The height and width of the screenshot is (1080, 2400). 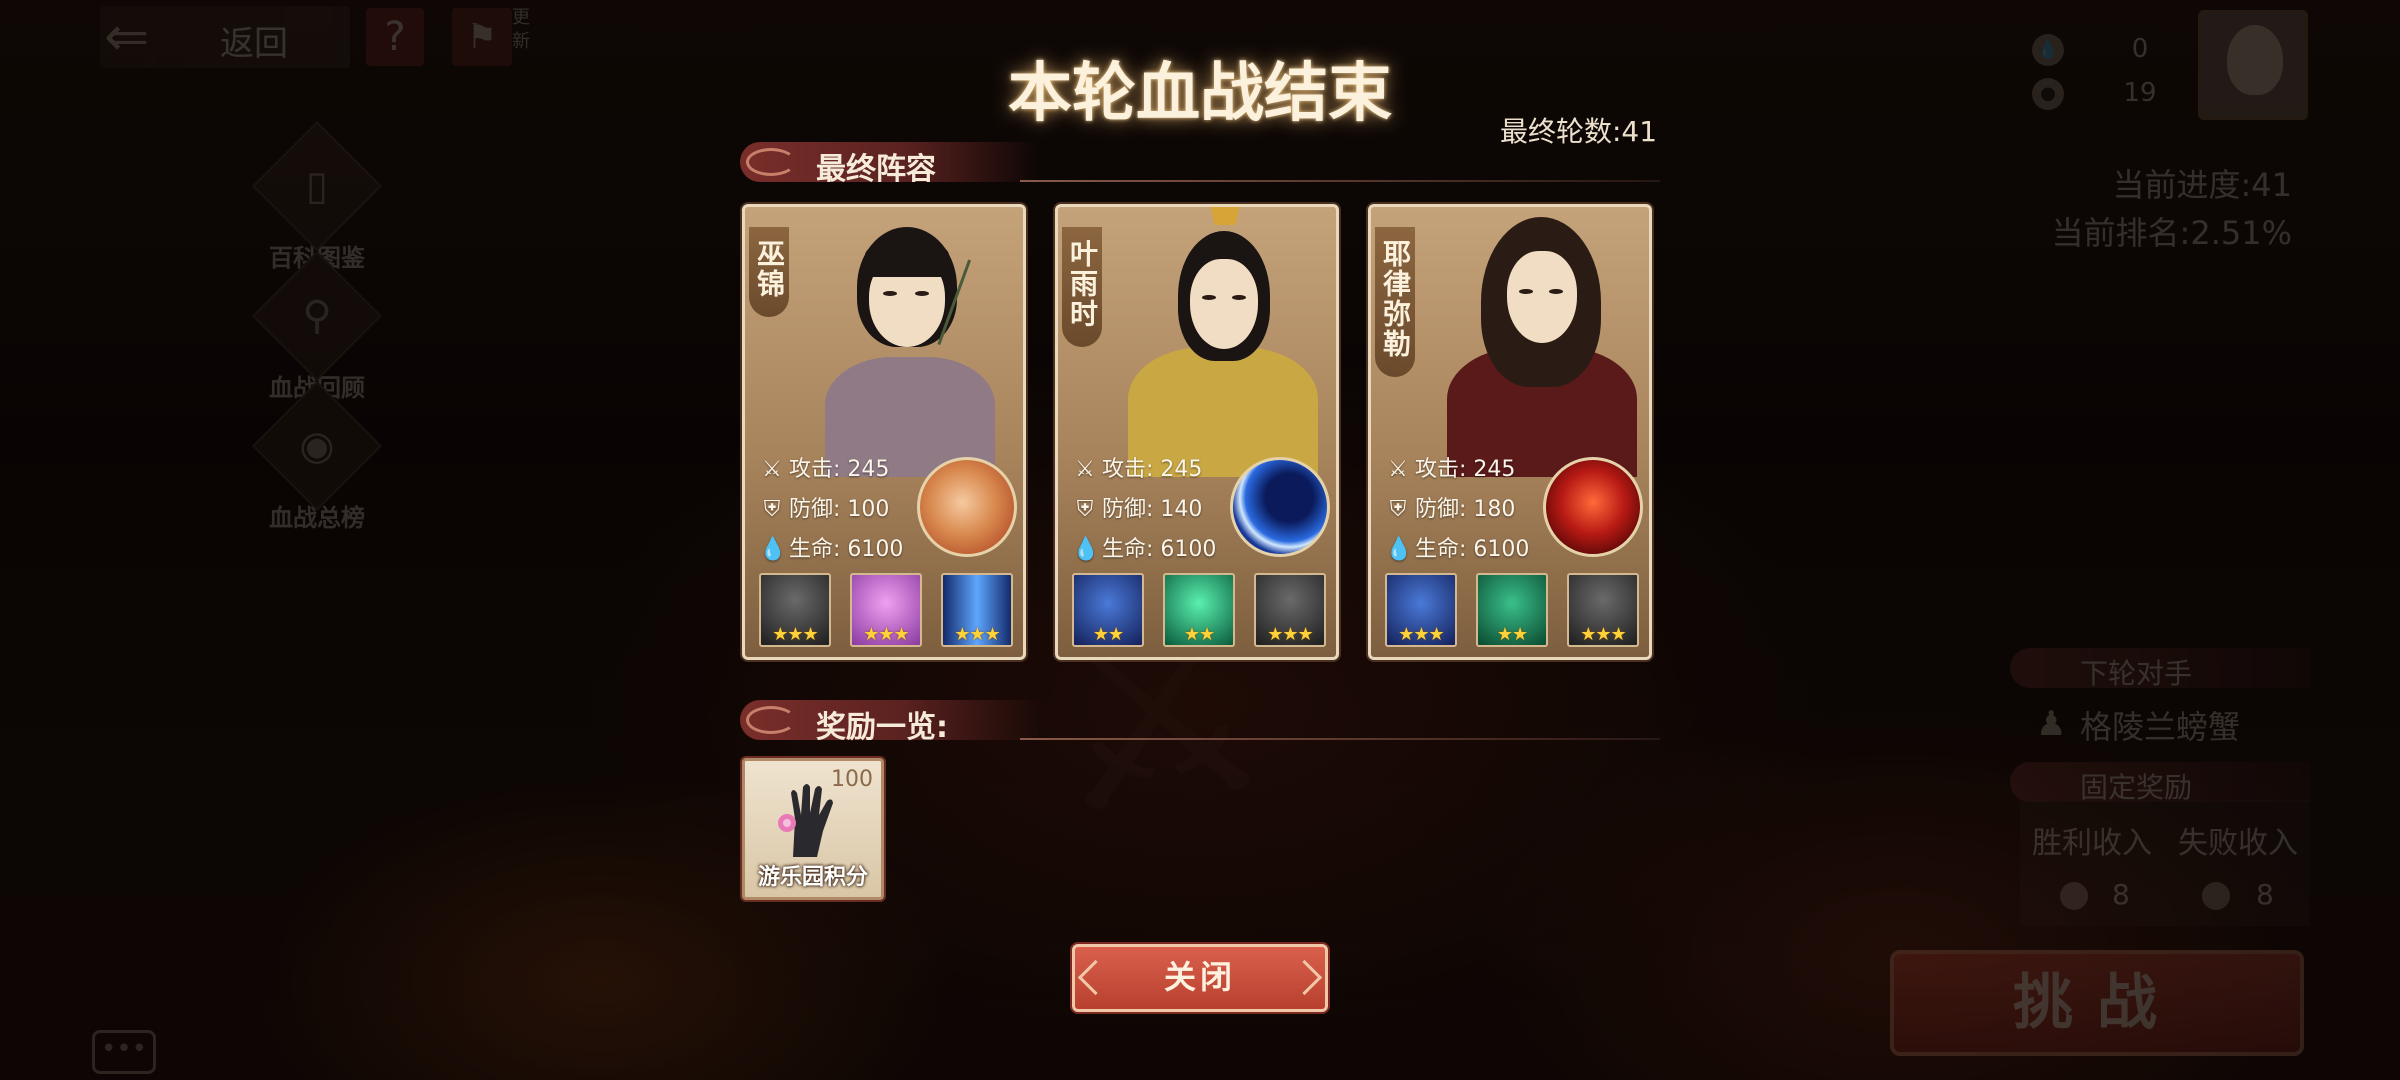 I want to click on hero-name: 巫锦, so click(x=769, y=272).